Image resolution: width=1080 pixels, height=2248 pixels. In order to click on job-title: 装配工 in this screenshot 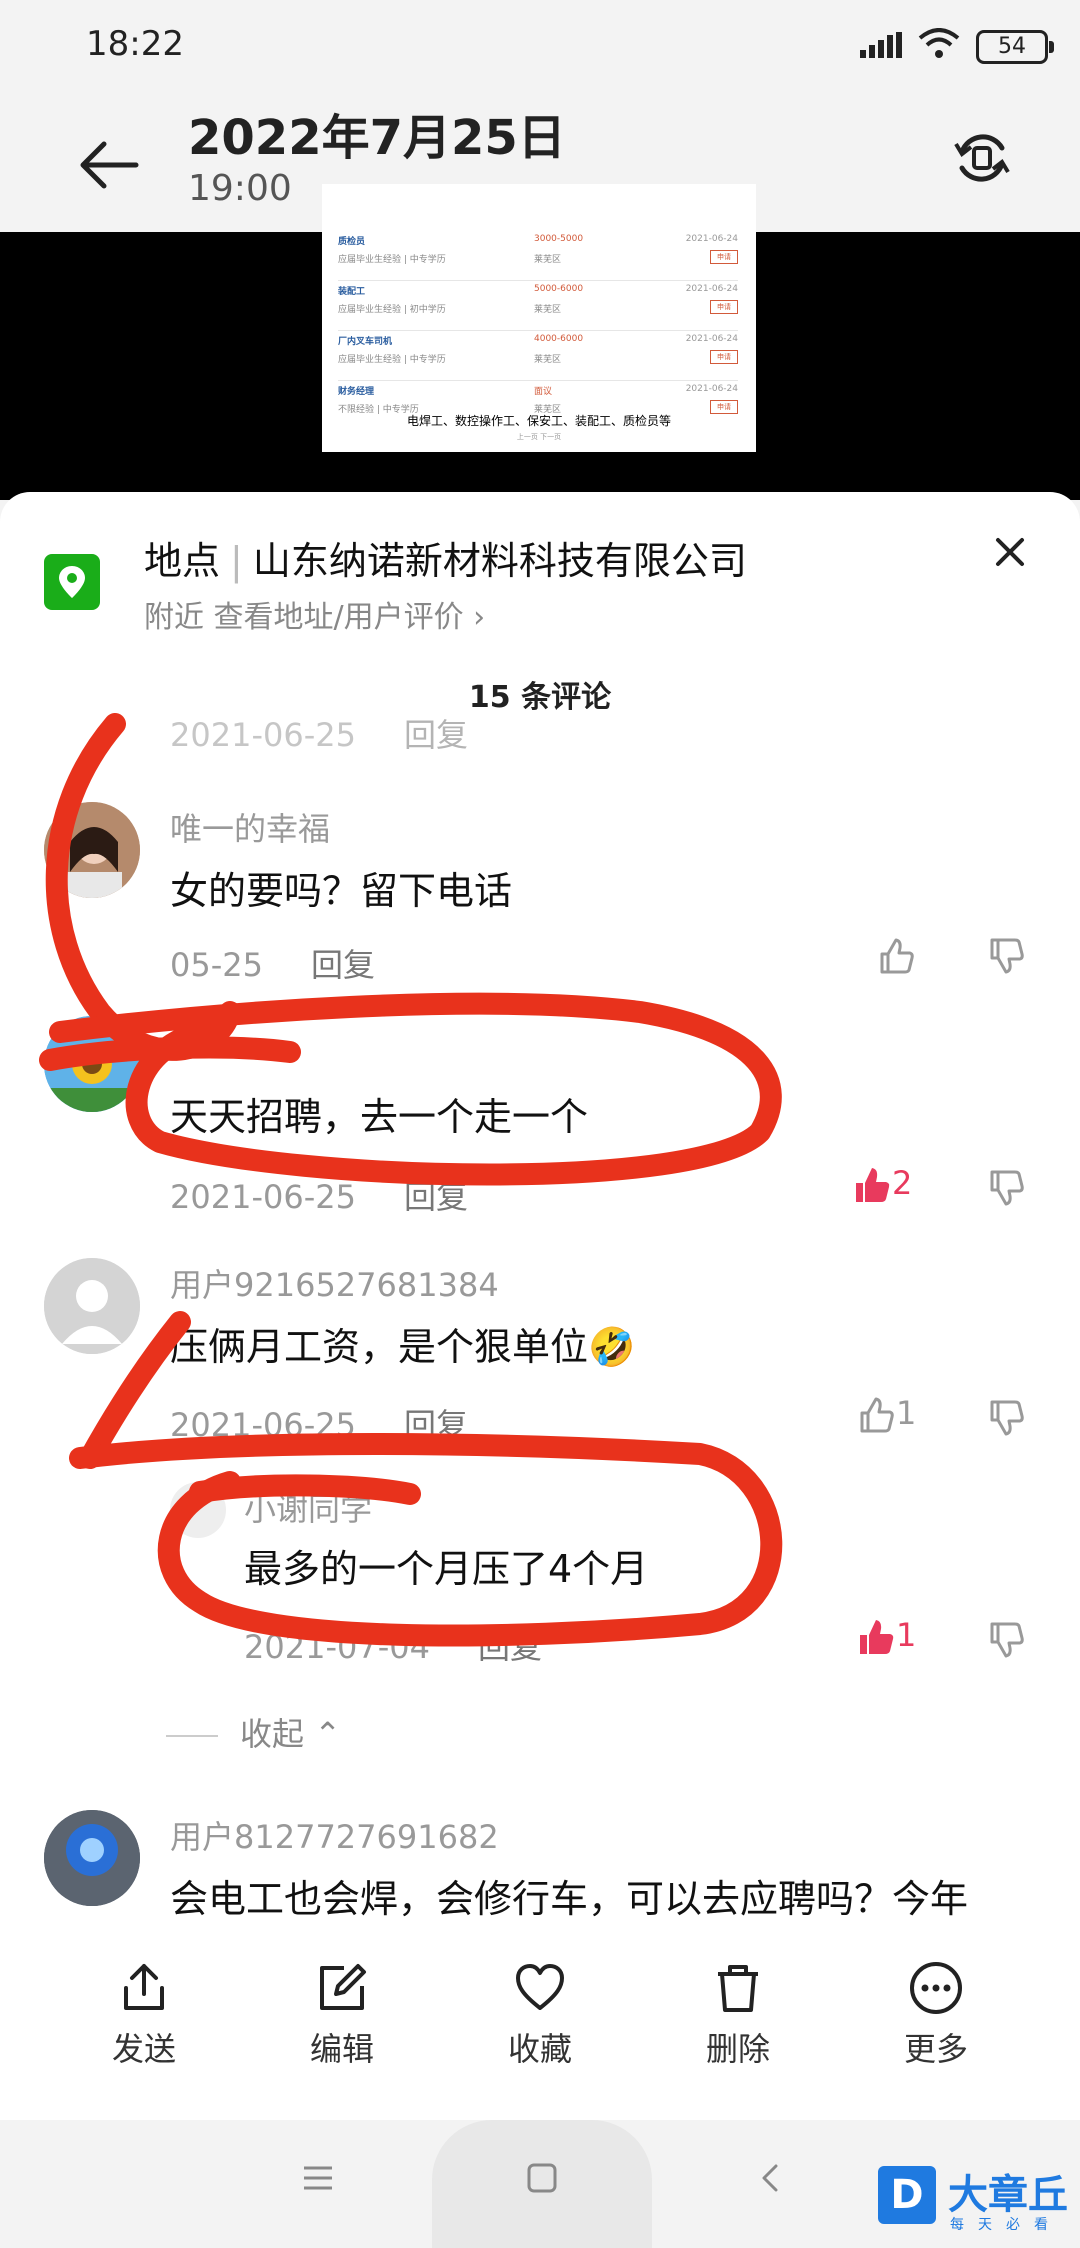, I will do `click(352, 292)`.